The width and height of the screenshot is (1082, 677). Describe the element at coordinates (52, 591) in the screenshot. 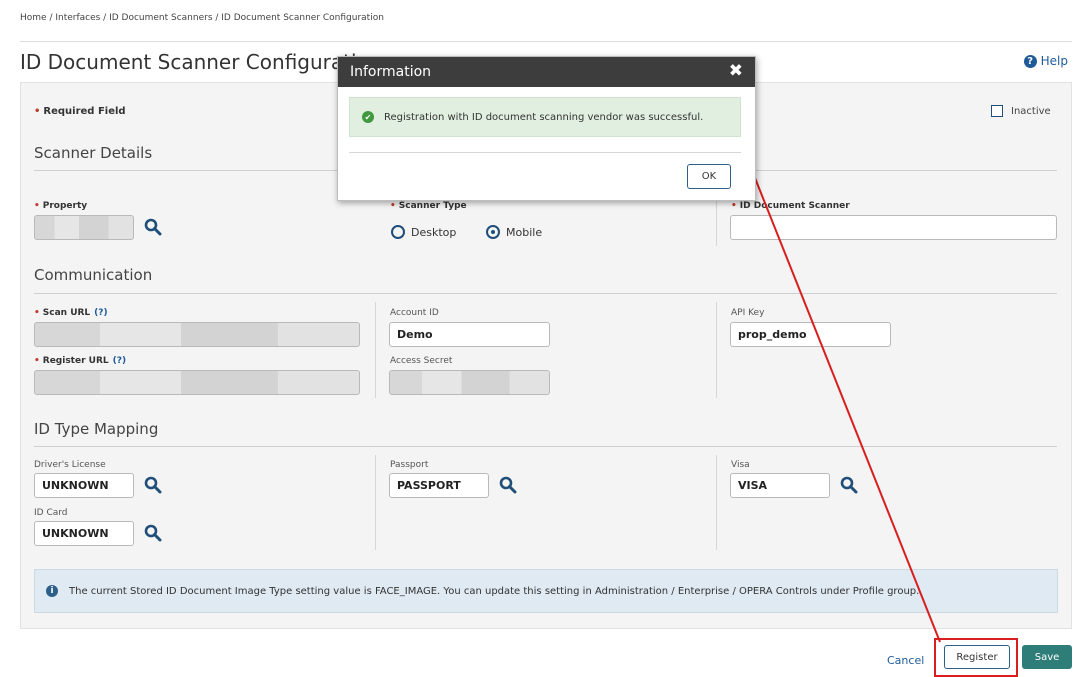

I see `info-icon: i` at that location.